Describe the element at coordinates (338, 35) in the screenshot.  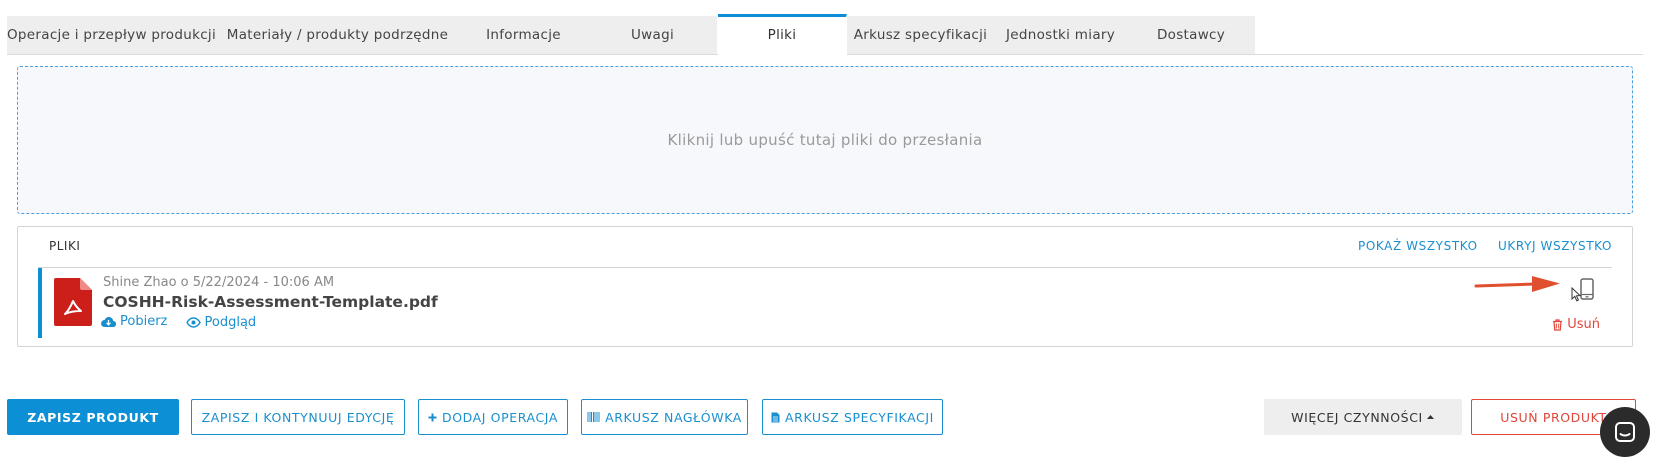
I see `tab-materials: Materiały / produkty podrzędne` at that location.